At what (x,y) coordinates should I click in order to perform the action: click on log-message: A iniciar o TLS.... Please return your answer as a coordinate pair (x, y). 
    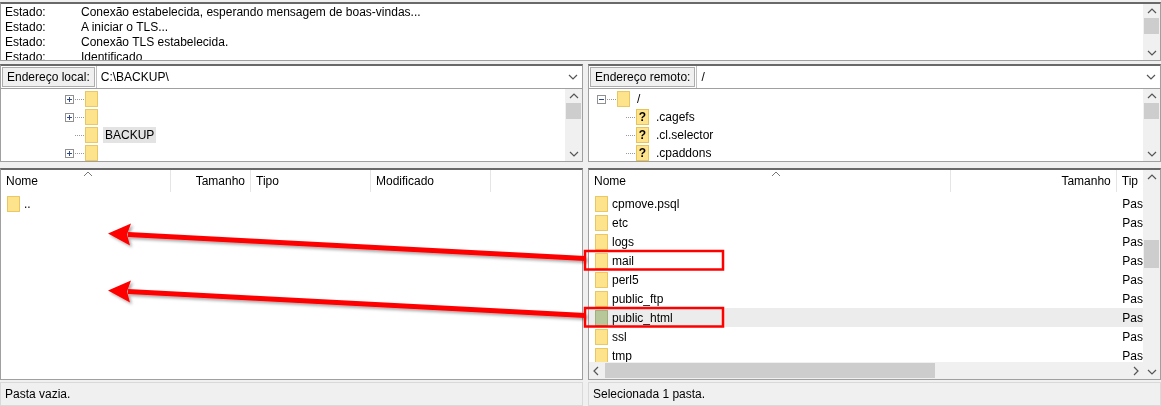
    Looking at the image, I should click on (125, 27).